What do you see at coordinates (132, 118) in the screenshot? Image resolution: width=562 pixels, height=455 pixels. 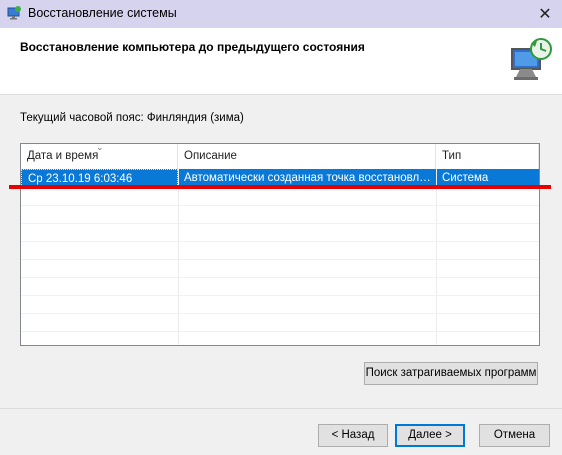 I see `timezone-label: Текущий часовой пояс: Финляндия (зима)` at bounding box center [132, 118].